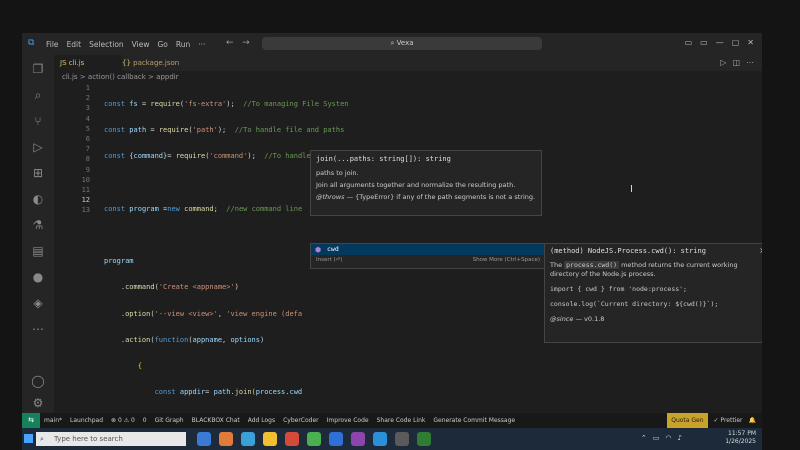 Image resolution: width=800 pixels, height=450 pixels. I want to click on details-import-example: import { cwd } from 'node:process';, so click(618, 289).